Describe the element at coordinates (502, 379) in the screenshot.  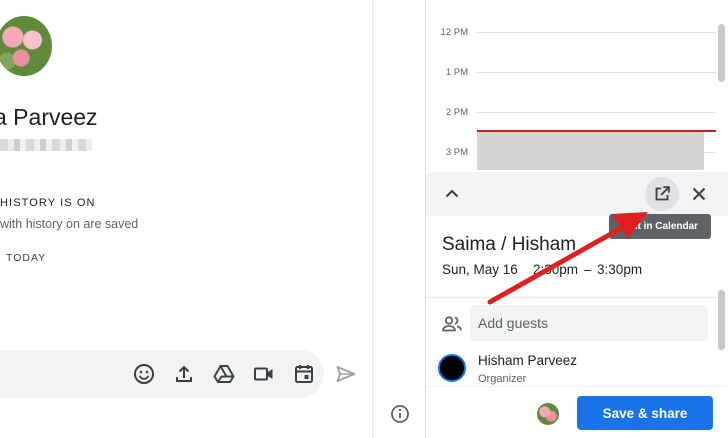
I see `guest-role: Organizer` at that location.